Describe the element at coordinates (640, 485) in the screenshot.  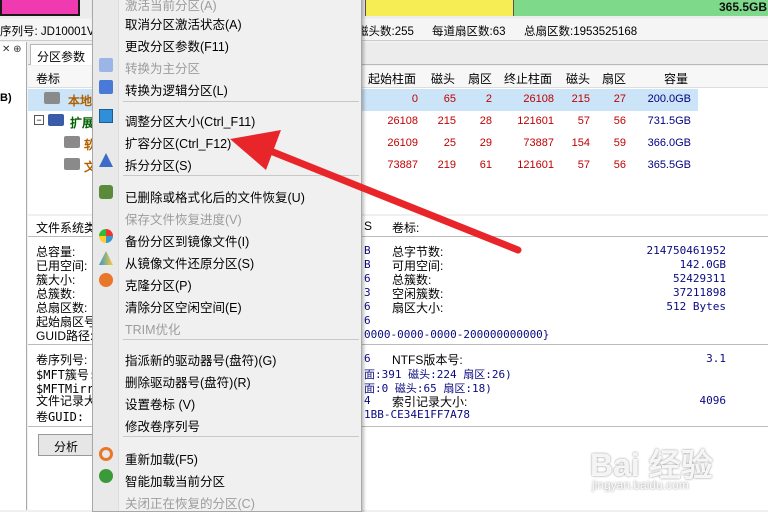
I see `baidu-watermark-url: jingyan.baidu.com` at that location.